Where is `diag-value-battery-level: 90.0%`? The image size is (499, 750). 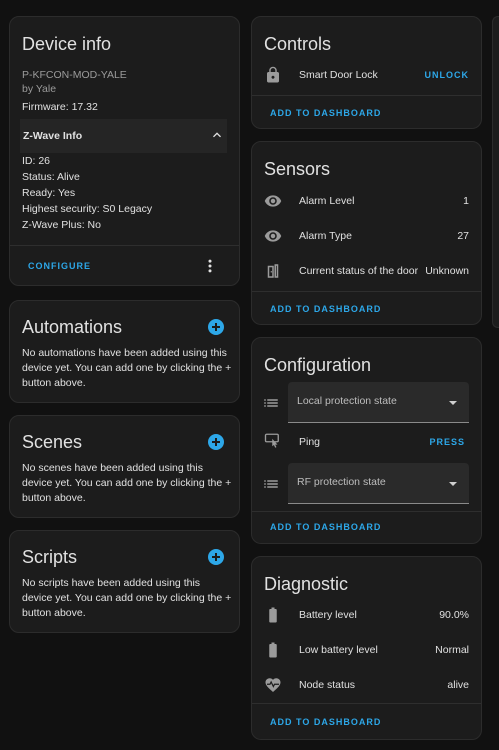
diag-value-battery-level: 90.0% is located at coordinates (454, 615).